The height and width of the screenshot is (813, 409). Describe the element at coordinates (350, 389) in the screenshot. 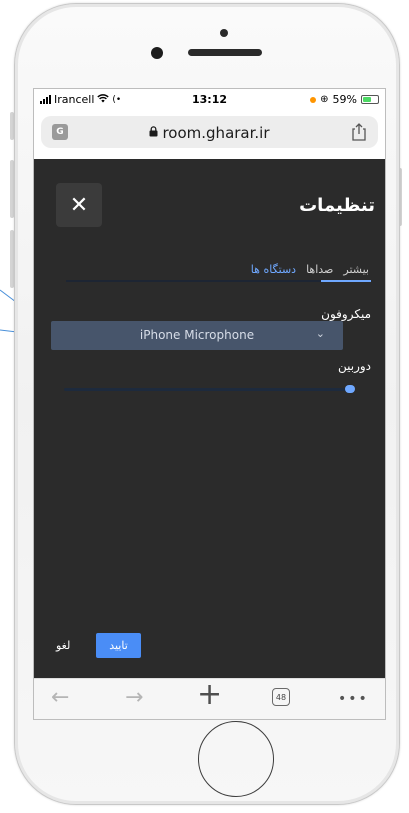

I see `camera-slider-thumb` at that location.